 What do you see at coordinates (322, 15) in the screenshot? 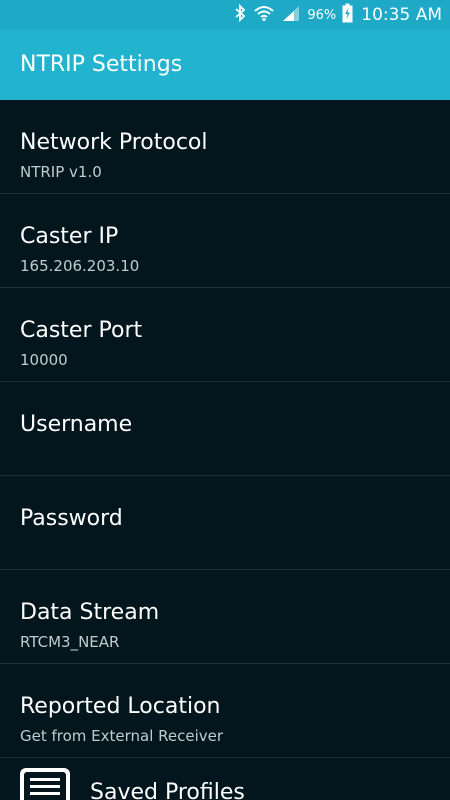
I see `battery-percent: 96%` at bounding box center [322, 15].